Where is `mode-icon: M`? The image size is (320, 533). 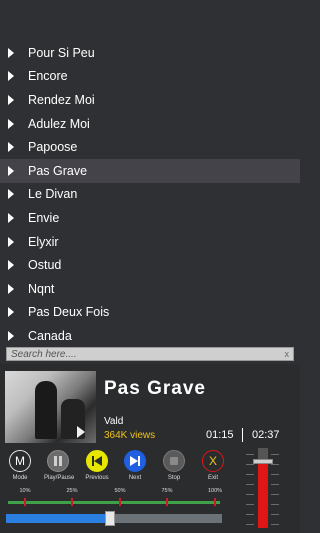
mode-icon: M is located at coordinates (20, 461).